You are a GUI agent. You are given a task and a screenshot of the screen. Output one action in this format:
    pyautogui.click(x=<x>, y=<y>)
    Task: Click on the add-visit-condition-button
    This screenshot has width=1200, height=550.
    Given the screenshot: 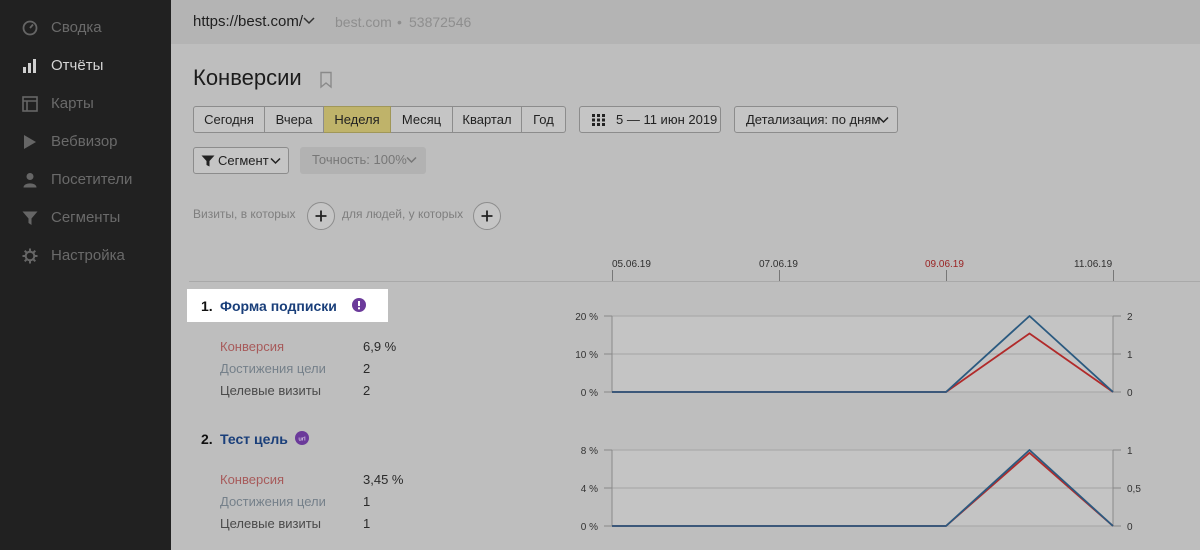 What is the action you would take?
    pyautogui.click(x=321, y=216)
    